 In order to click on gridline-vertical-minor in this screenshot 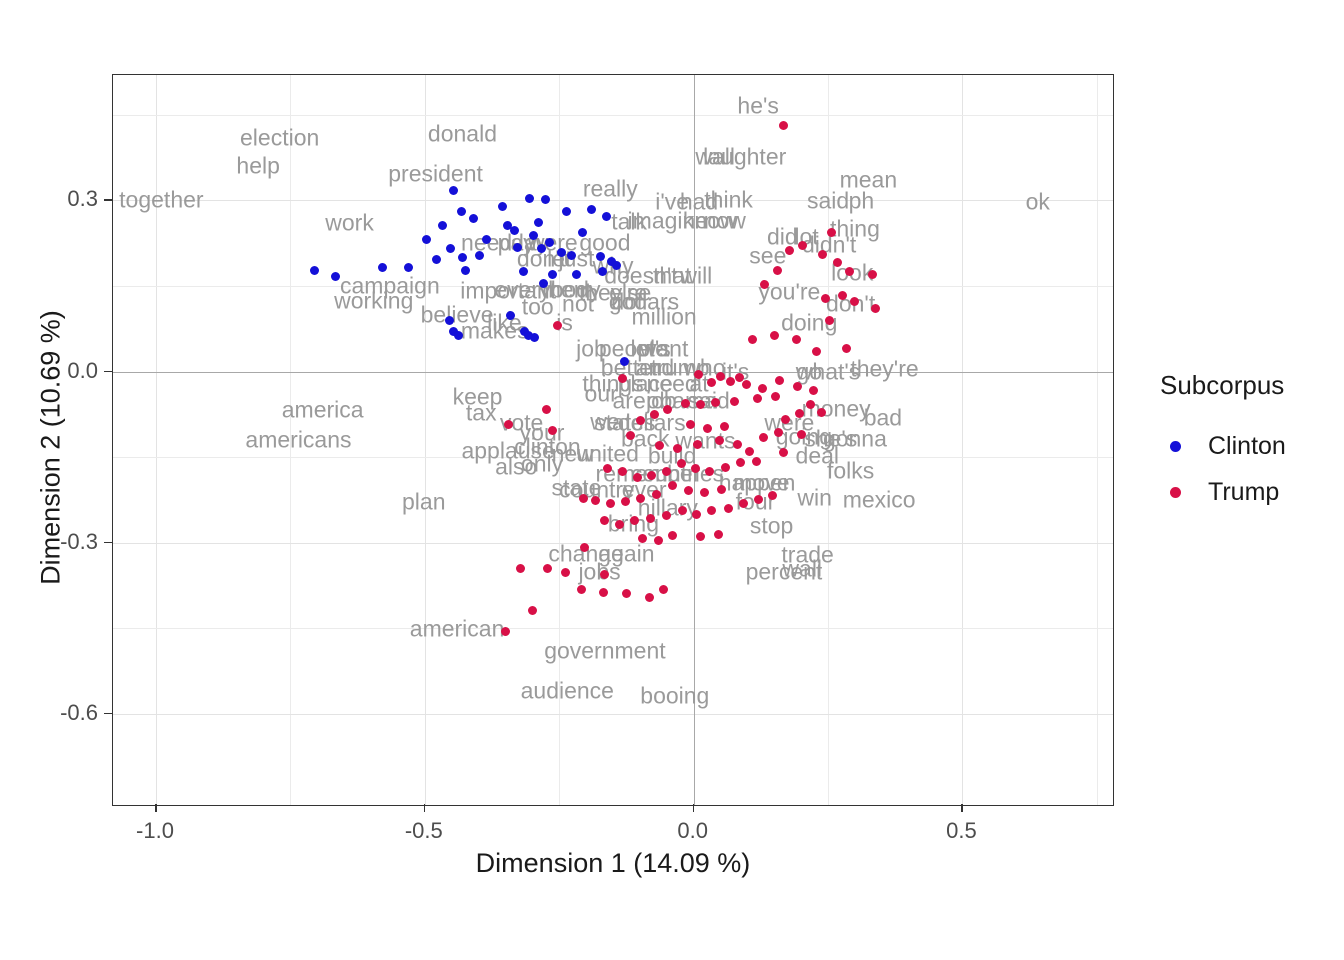, I will do `click(1097, 440)`.